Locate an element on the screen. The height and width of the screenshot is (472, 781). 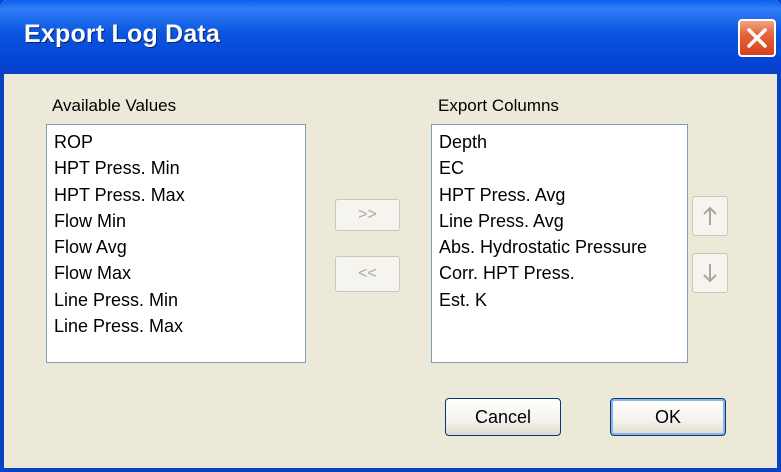
move-up-button is located at coordinates (710, 216).